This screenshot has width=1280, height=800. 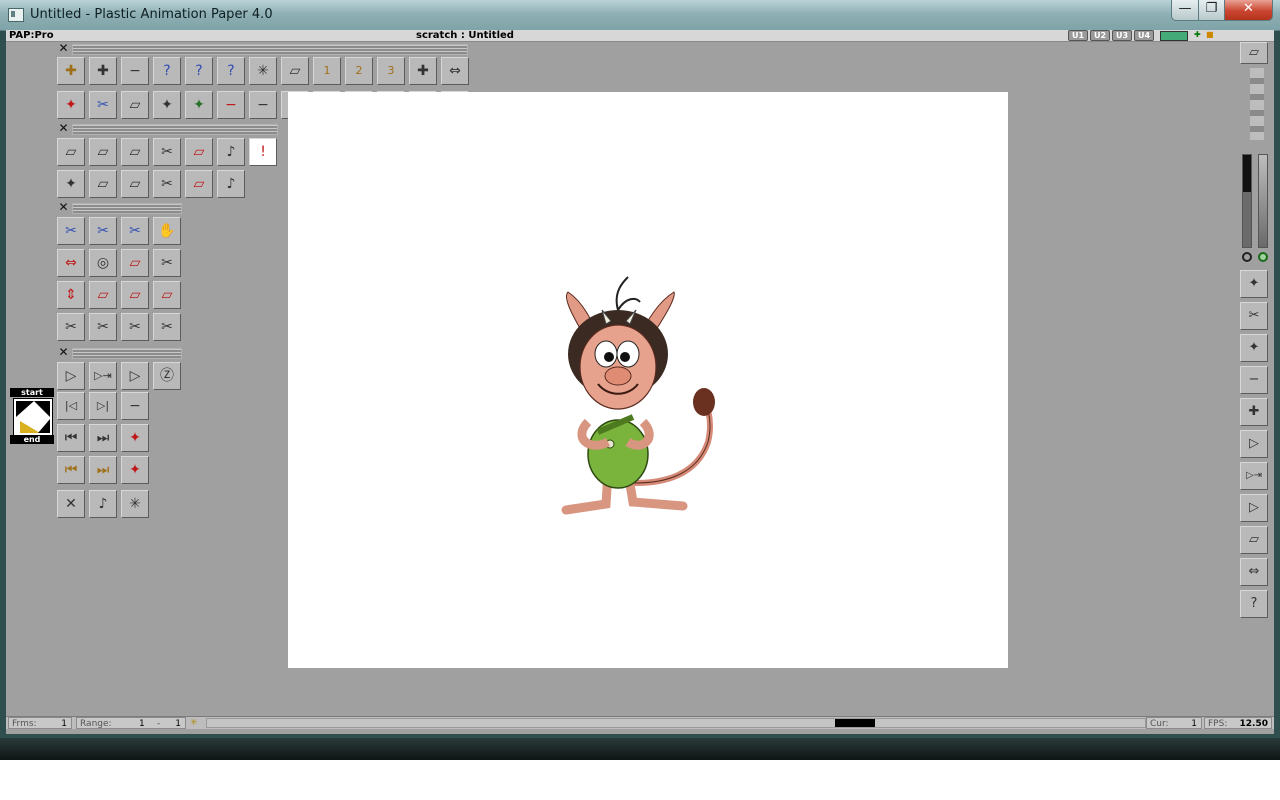 What do you see at coordinates (71, 184) in the screenshot?
I see `stamp-icon: ✦` at bounding box center [71, 184].